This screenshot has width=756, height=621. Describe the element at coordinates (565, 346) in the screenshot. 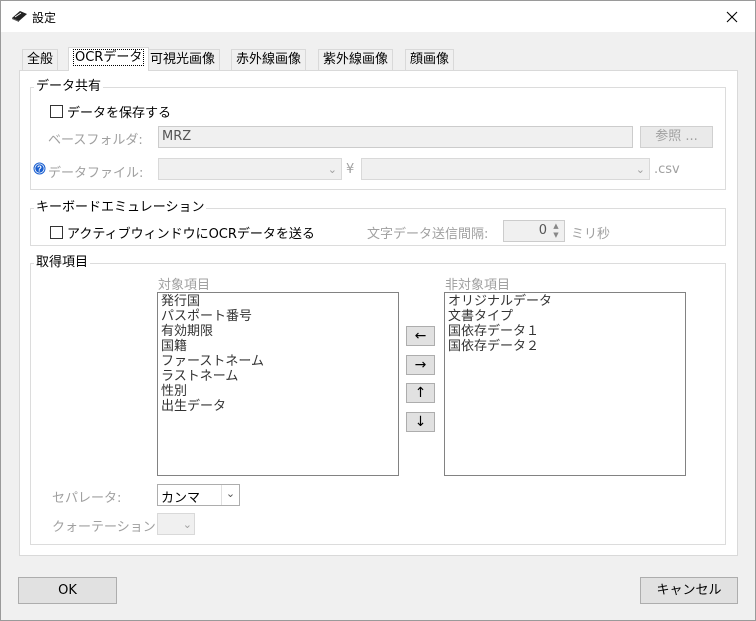

I see `list-item: 国依存データ２` at that location.